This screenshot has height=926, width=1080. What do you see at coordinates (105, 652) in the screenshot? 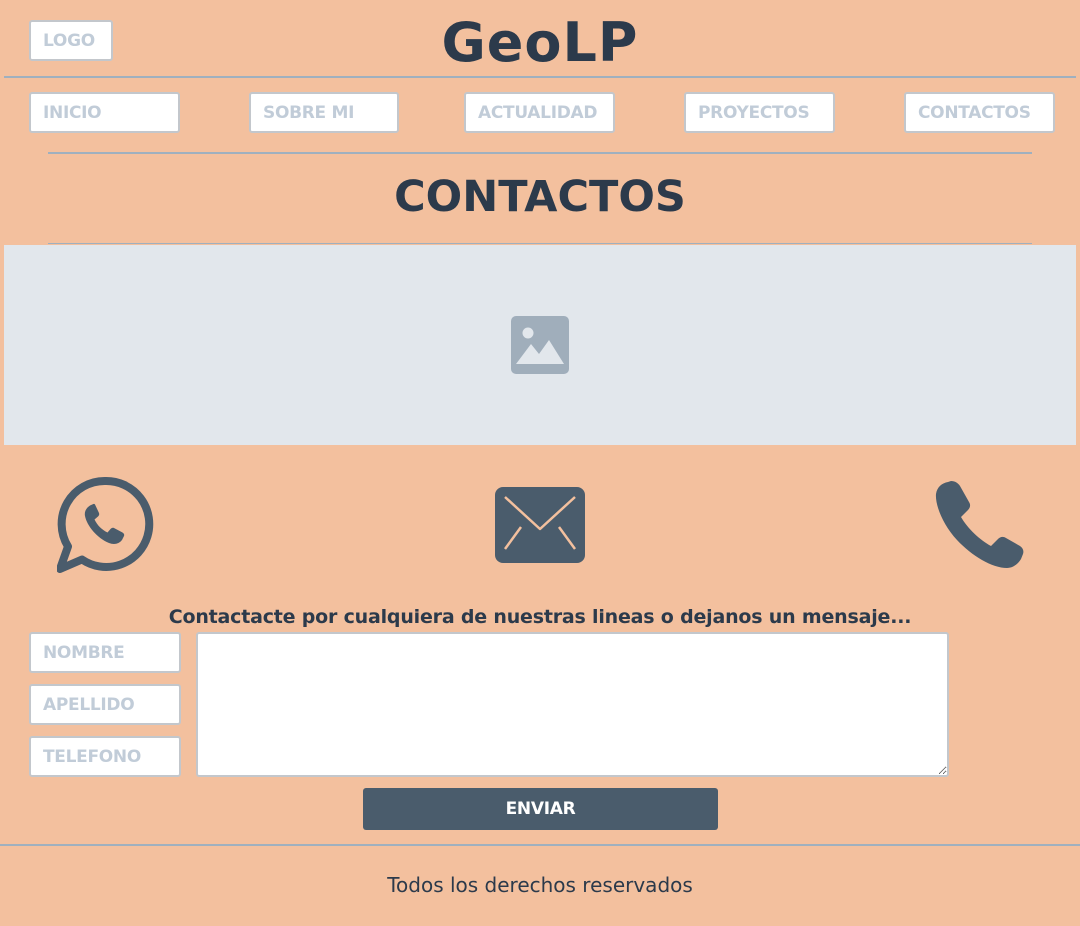
I see `nombre-input` at bounding box center [105, 652].